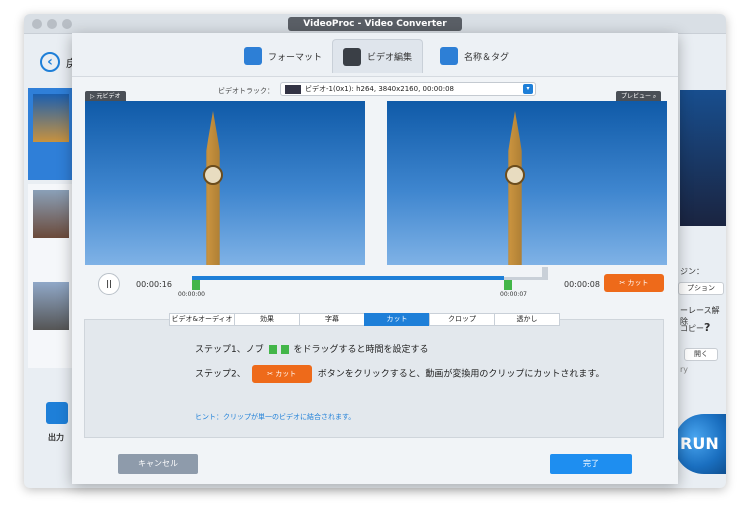  What do you see at coordinates (253, 56) in the screenshot?
I see `format-icon` at bounding box center [253, 56].